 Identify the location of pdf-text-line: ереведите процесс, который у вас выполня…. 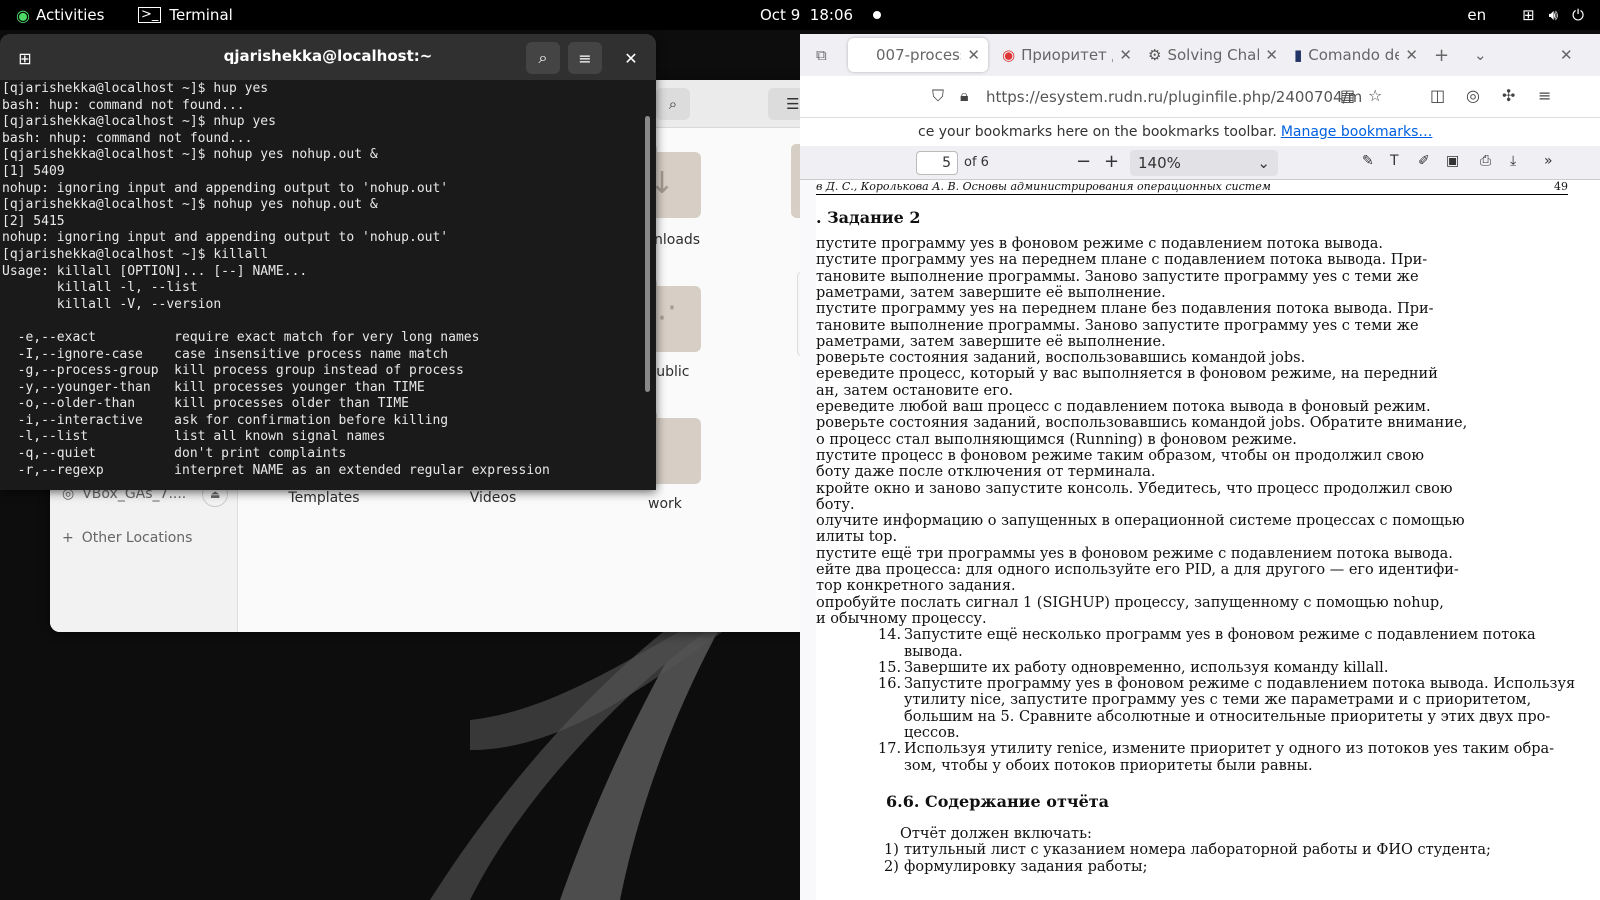
(1127, 374).